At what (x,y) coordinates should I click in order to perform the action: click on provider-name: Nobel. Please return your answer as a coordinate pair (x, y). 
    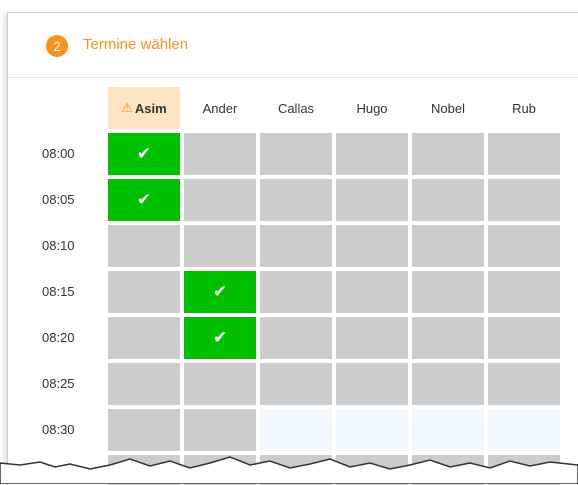
    Looking at the image, I should click on (448, 108).